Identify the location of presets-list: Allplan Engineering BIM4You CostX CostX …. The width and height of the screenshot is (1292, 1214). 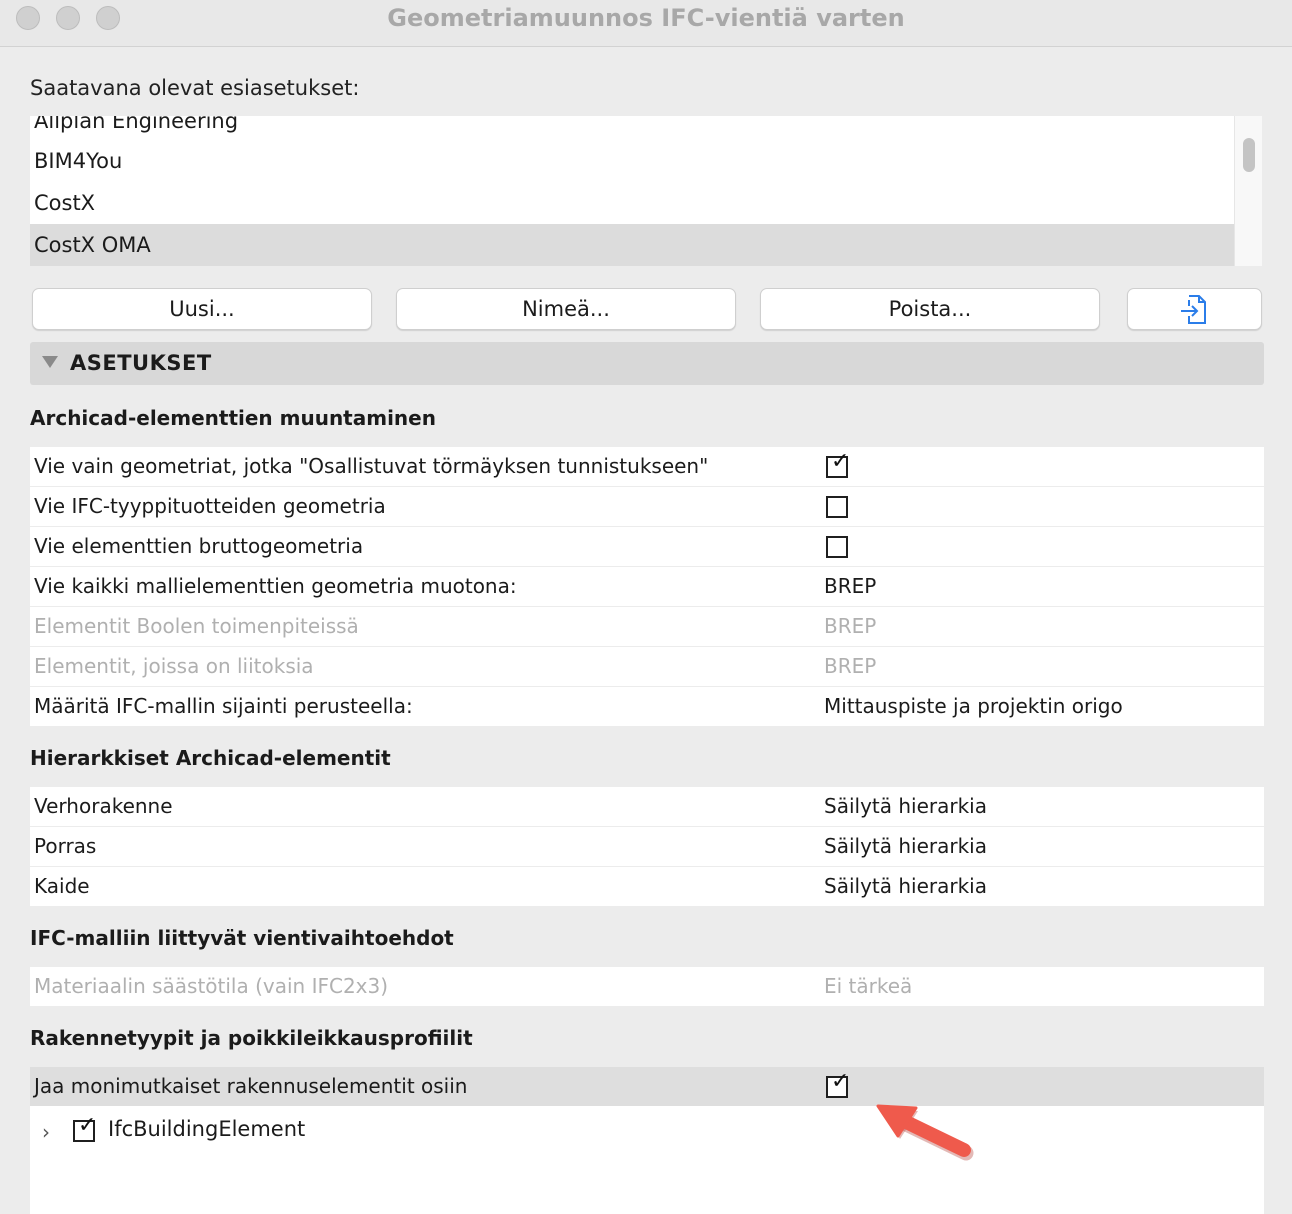
(646, 191).